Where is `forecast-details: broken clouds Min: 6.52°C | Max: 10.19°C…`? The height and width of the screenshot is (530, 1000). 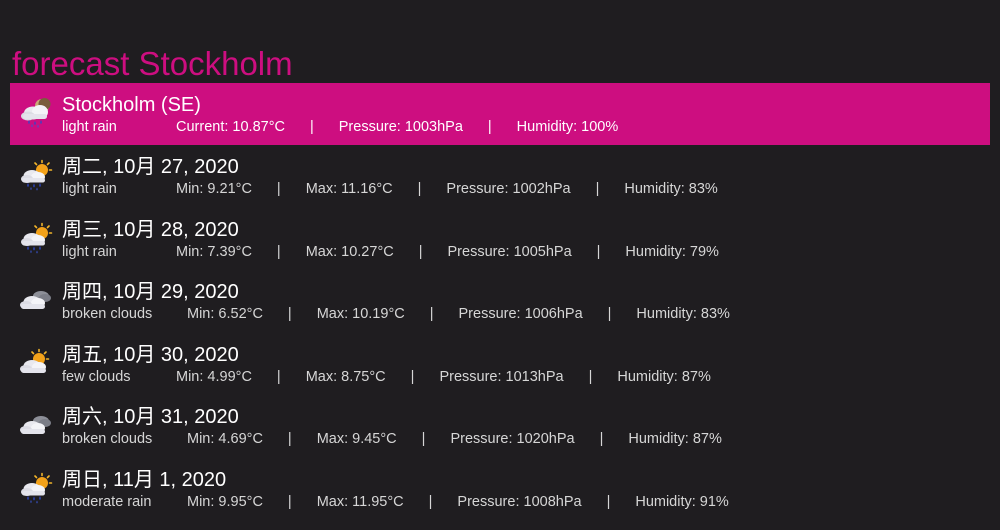
forecast-details: broken clouds Min: 6.52°C | Max: 10.19°C… is located at coordinates (396, 314).